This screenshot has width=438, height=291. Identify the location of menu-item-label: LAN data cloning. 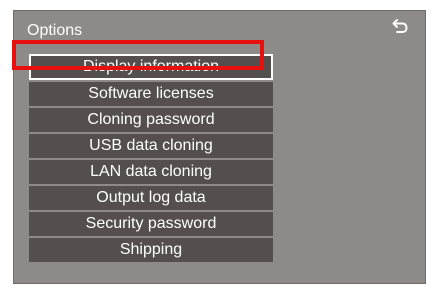
(151, 171).